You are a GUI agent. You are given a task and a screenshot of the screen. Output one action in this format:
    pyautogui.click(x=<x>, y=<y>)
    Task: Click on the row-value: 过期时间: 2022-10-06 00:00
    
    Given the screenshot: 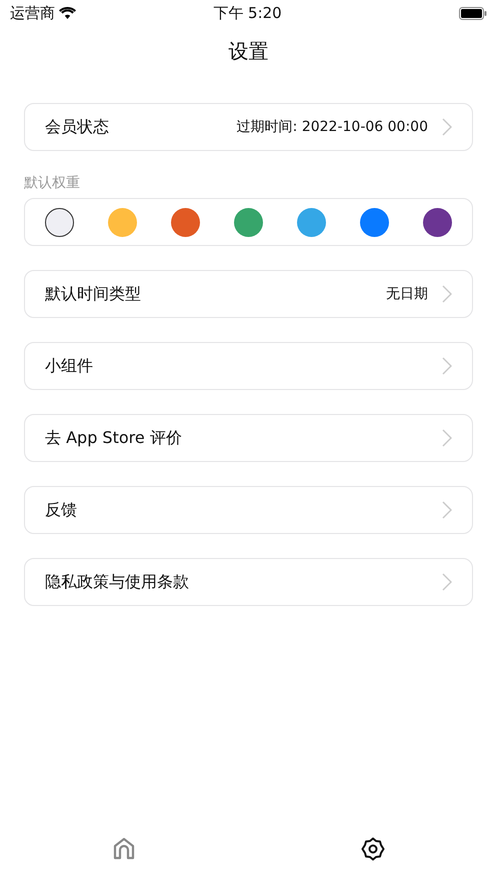 What is the action you would take?
    pyautogui.click(x=332, y=127)
    